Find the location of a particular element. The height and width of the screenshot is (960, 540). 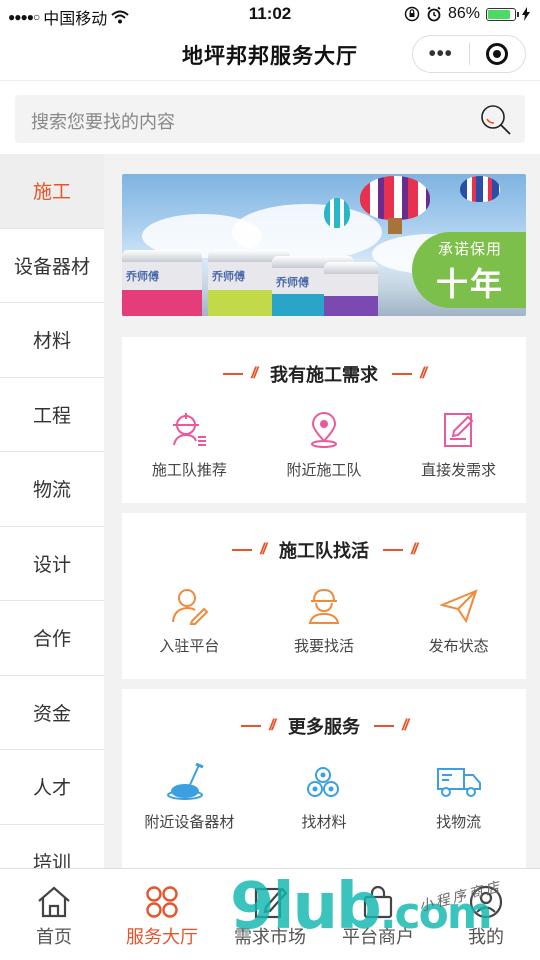

battery-icon is located at coordinates (502, 14).